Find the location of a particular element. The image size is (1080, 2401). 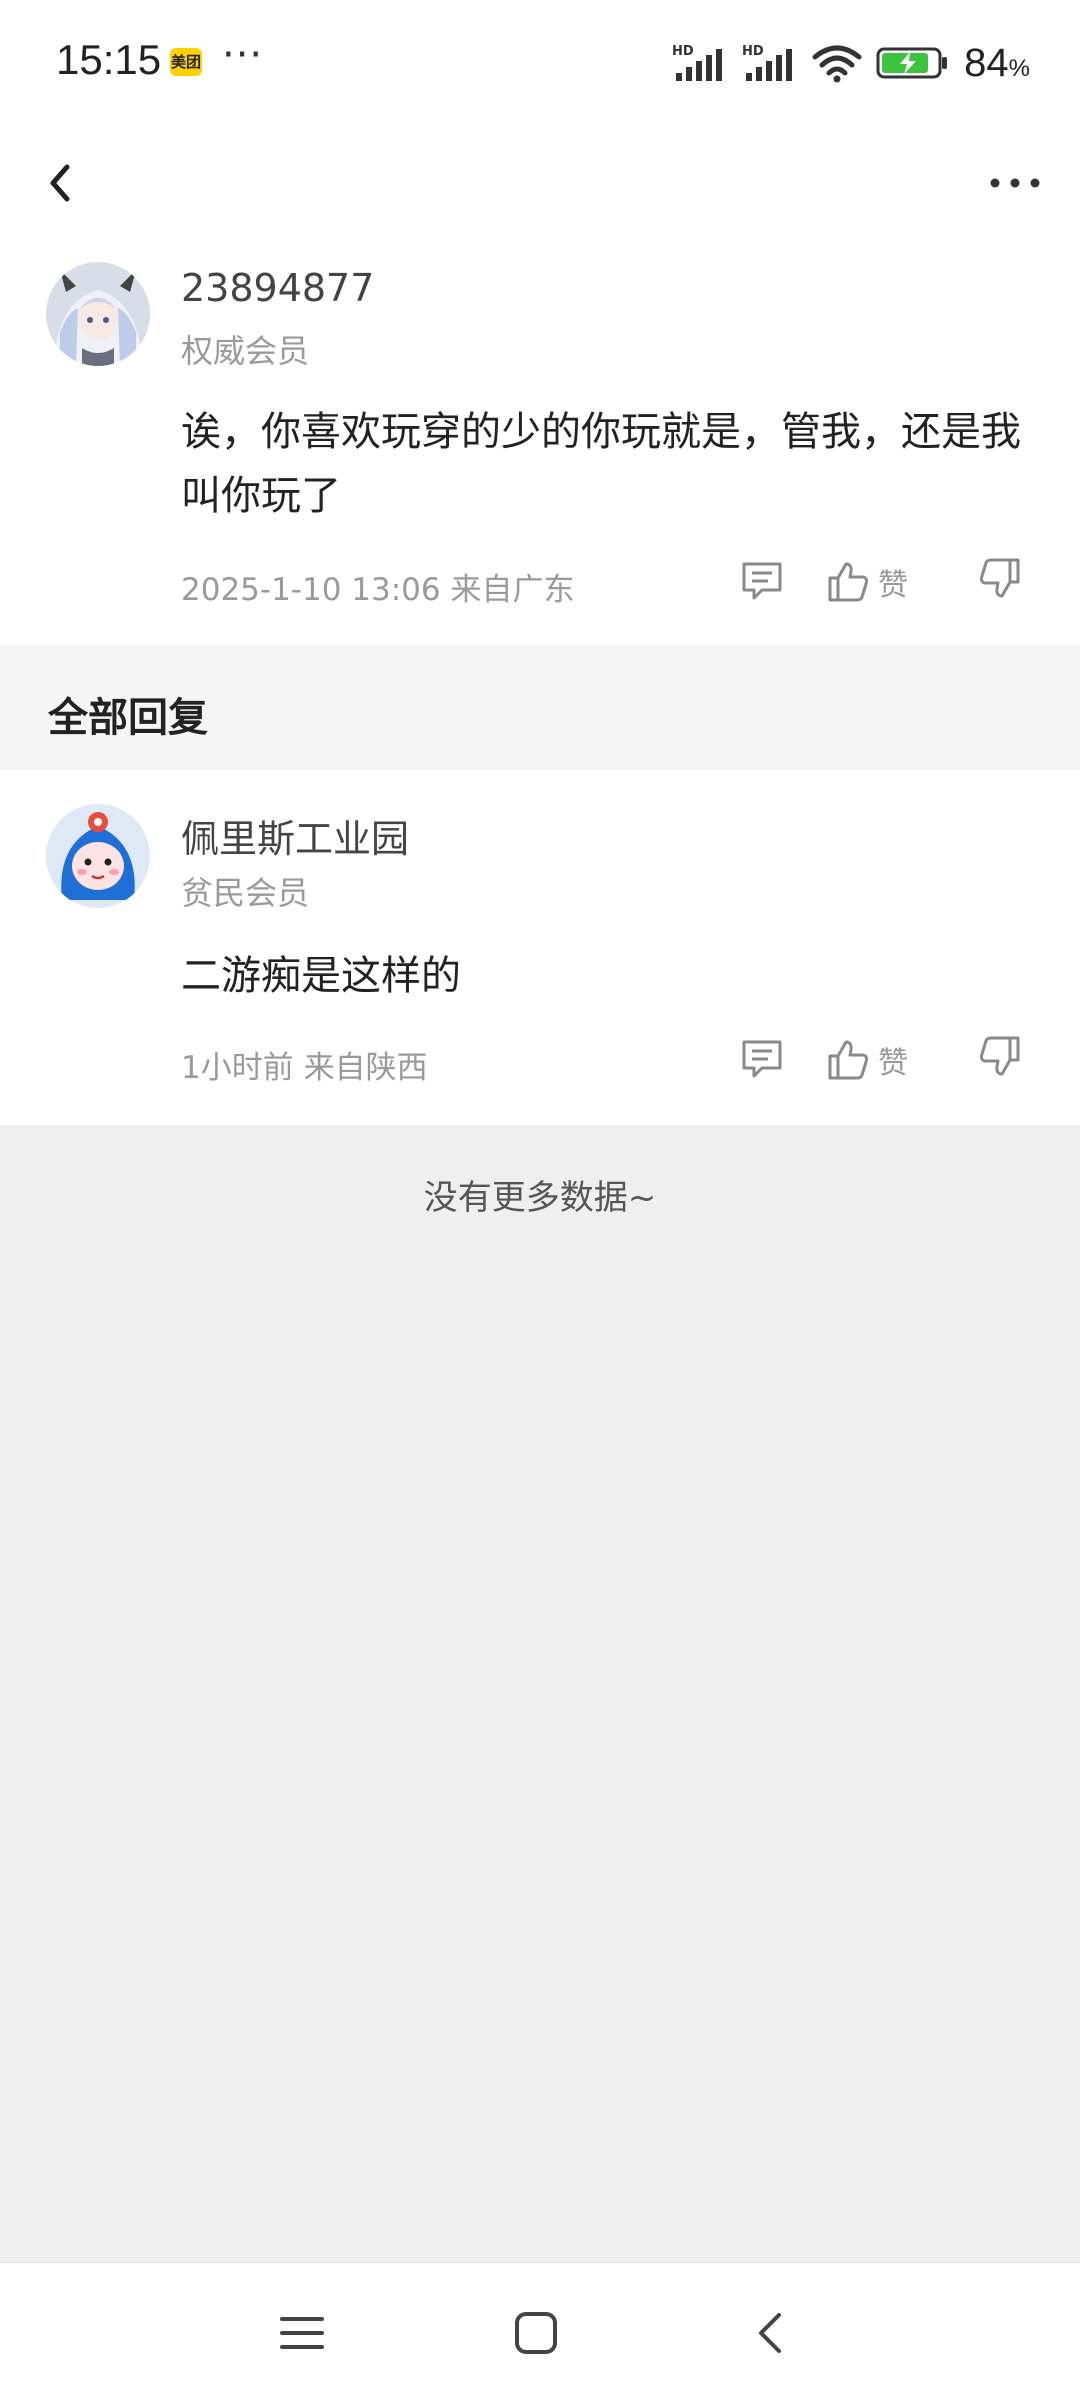

menu-icon is located at coordinates (302, 2333).